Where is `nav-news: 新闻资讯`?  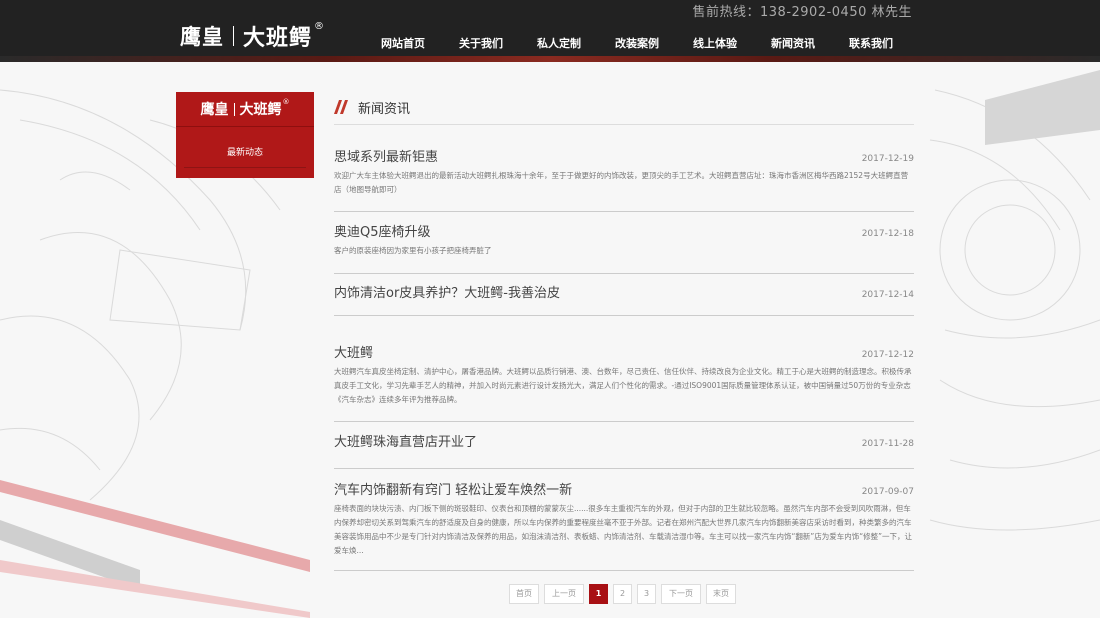 nav-news: 新闻资讯 is located at coordinates (793, 43).